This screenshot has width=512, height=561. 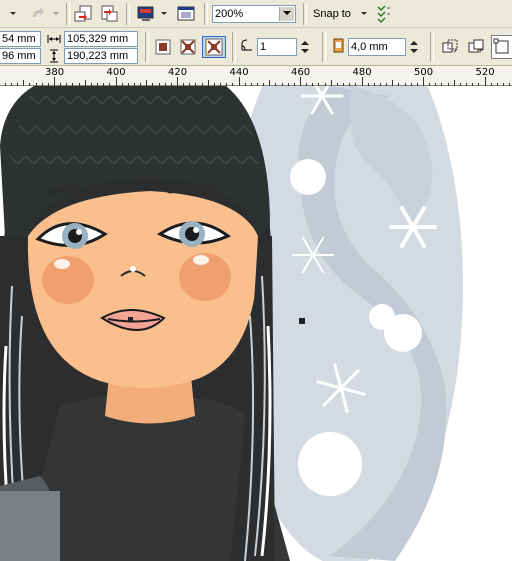 I want to click on snap-to-dropdown-icon, so click(x=364, y=13).